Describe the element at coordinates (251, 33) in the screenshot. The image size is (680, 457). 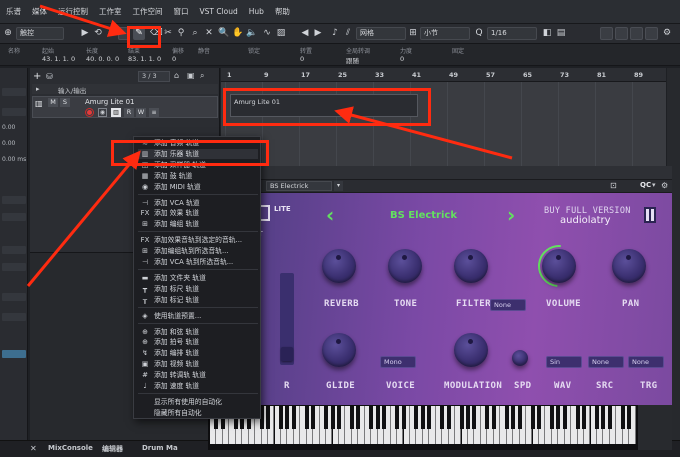
I see `play-tool-icon: 🔈` at that location.